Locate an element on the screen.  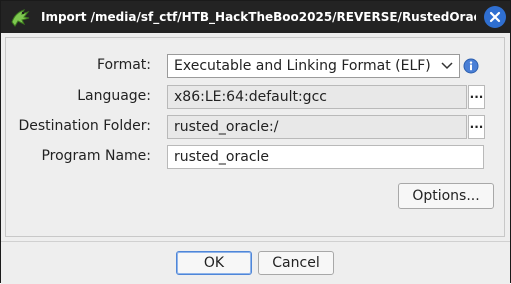
close-button is located at coordinates (495, 17).